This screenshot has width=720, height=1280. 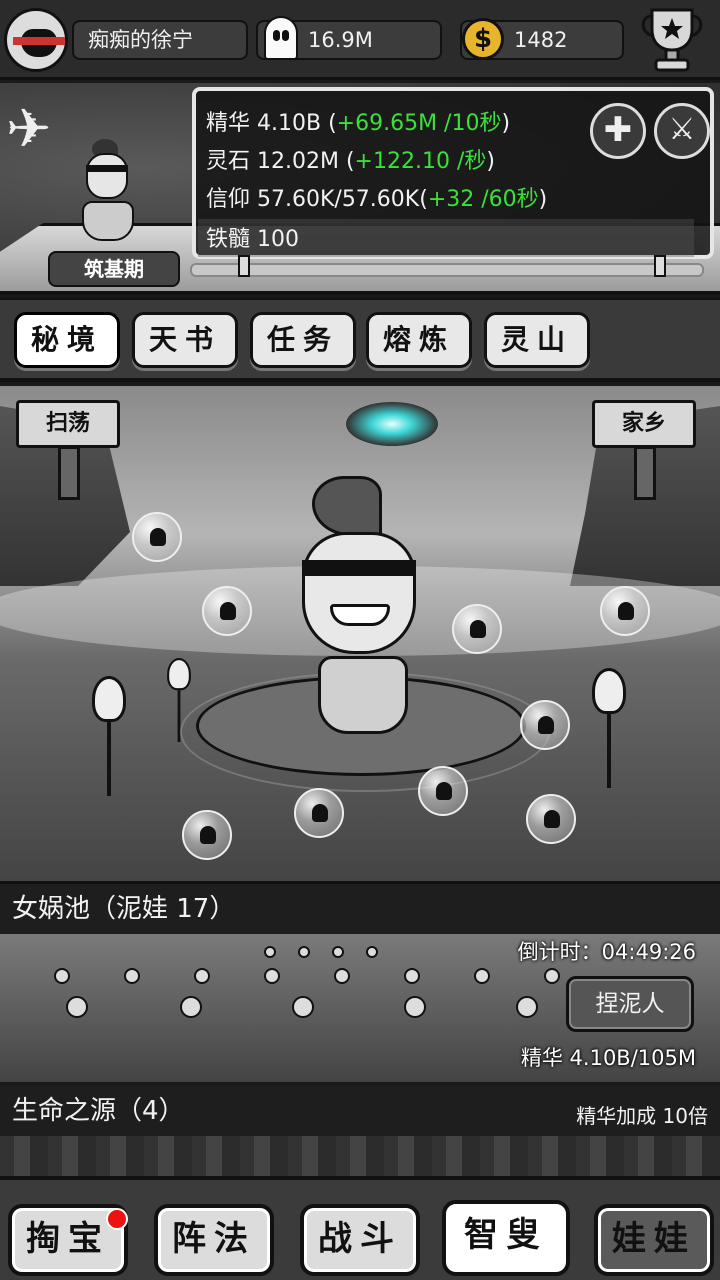 I want to click on hero-portrait-body, so click(x=108, y=221).